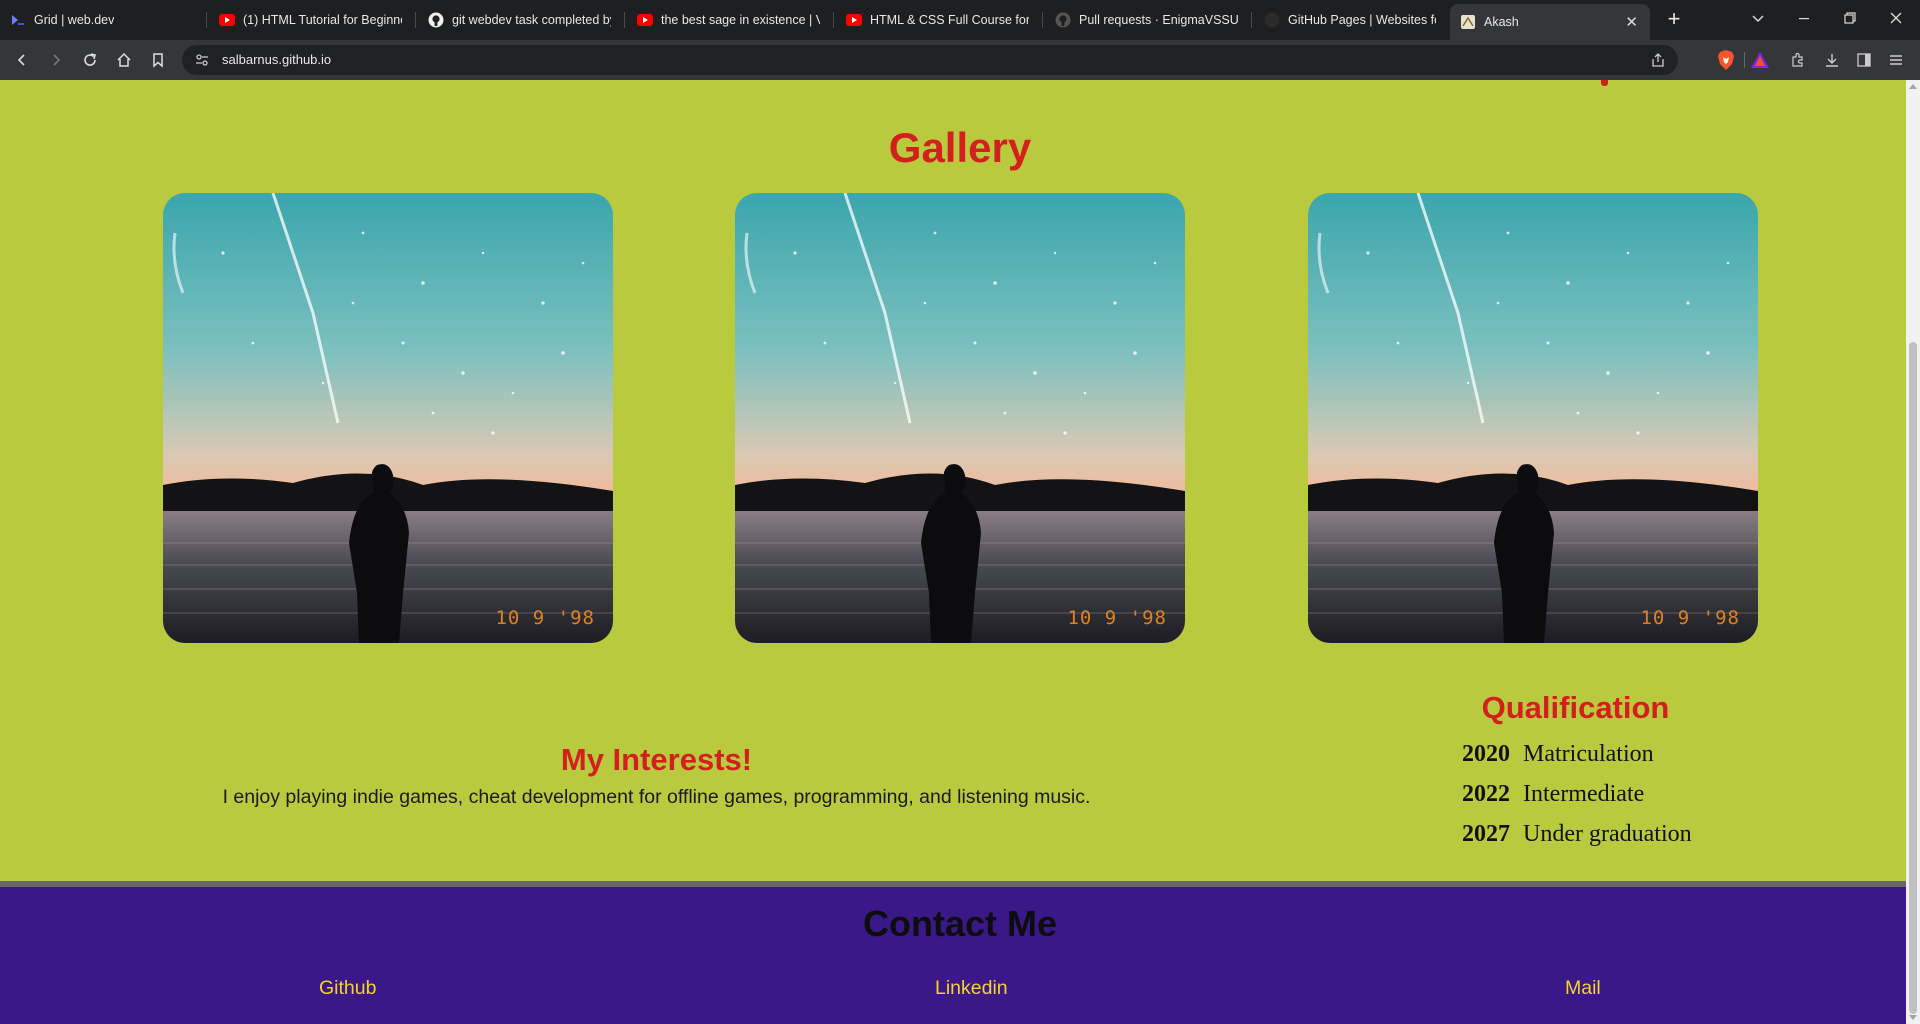  What do you see at coordinates (1486, 834) in the screenshot?
I see `qualification-year: 2027` at bounding box center [1486, 834].